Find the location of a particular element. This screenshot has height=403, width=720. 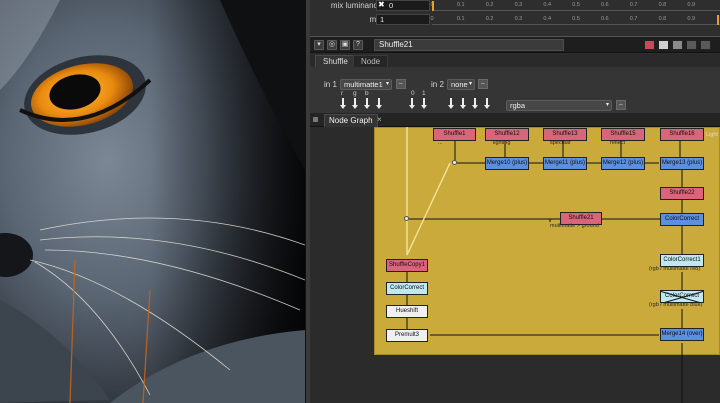

channel-letter-1: 1 is located at coordinates (424, 93).